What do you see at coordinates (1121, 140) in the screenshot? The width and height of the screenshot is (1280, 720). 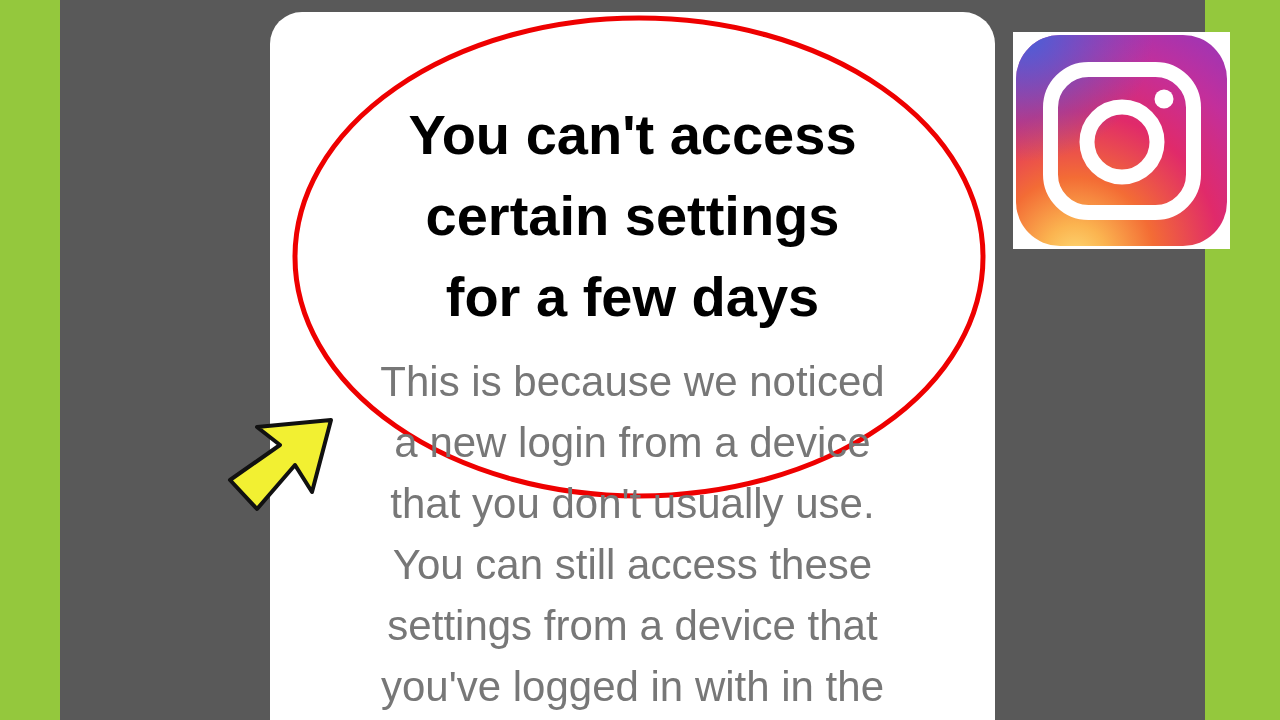 I see `camera-logo-icon` at bounding box center [1121, 140].